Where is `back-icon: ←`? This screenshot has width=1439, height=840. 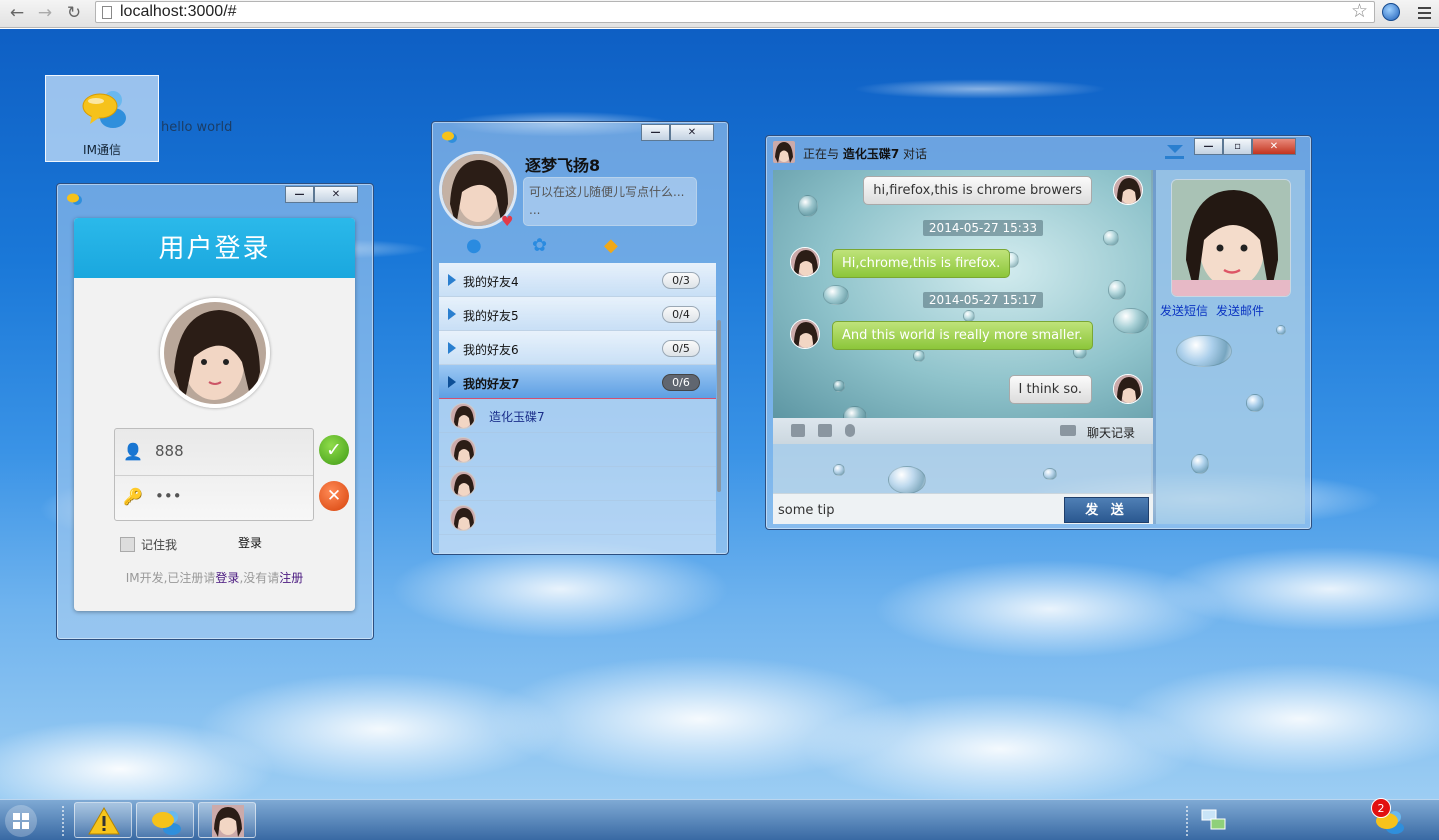
back-icon: ← is located at coordinates (17, 13).